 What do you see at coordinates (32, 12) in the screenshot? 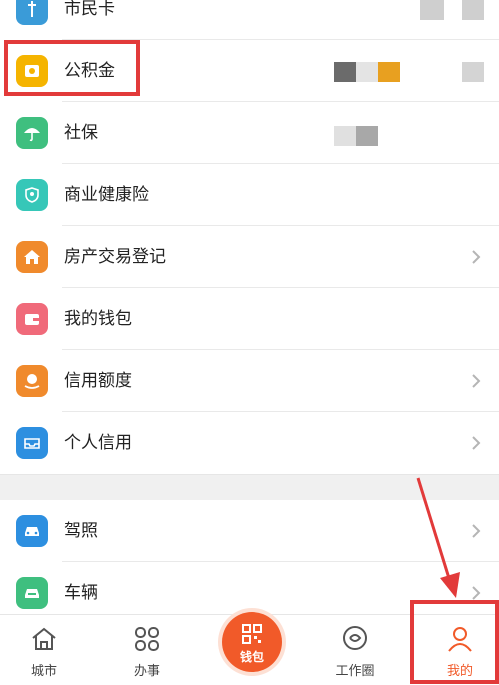
I see `citizen-card-icon` at bounding box center [32, 12].